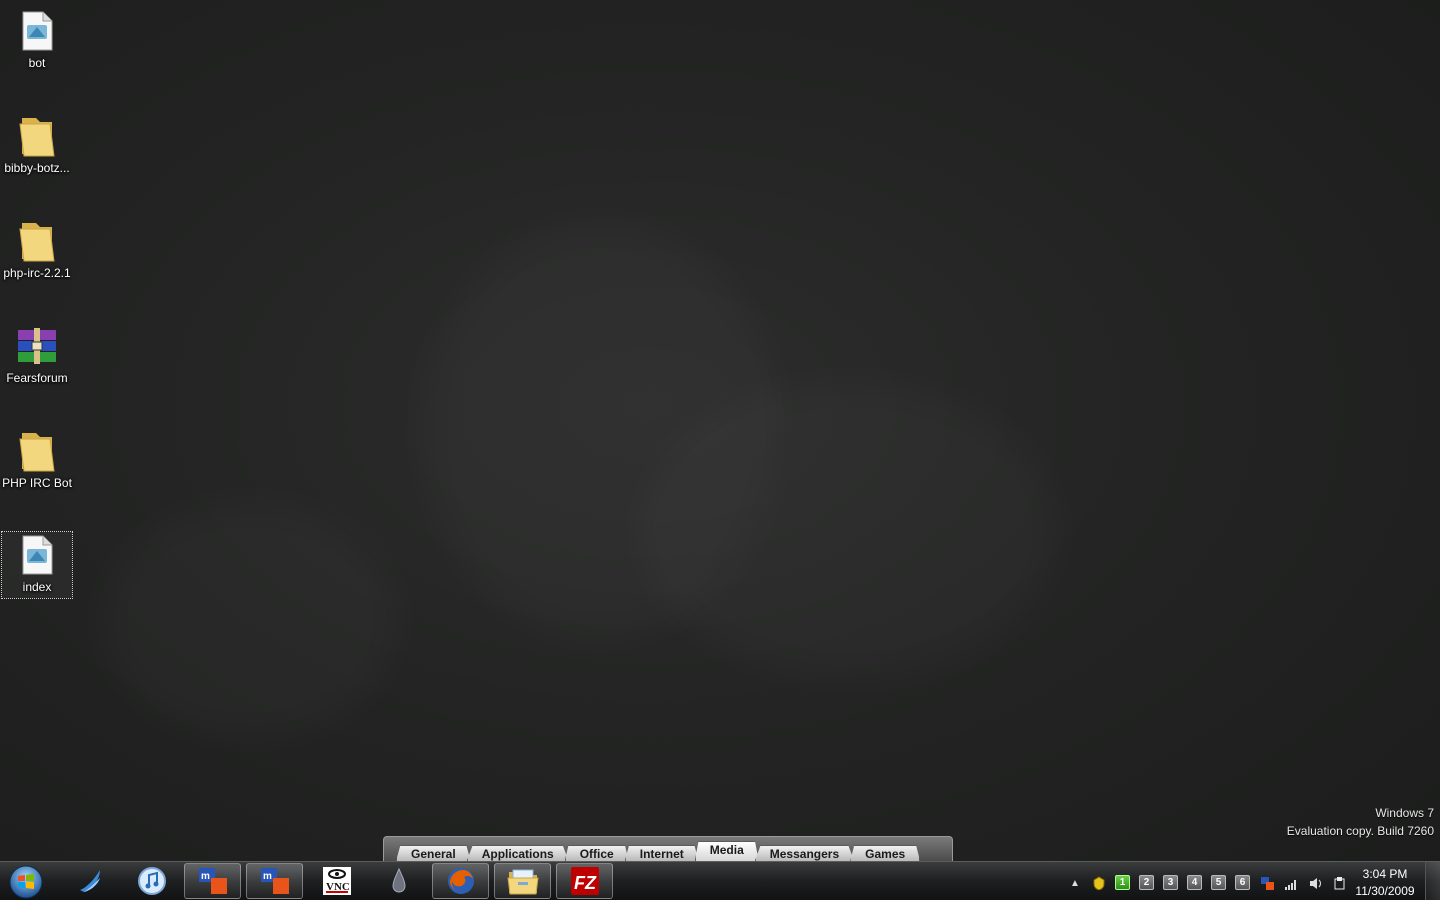 This screenshot has width=1440, height=900. Describe the element at coordinates (661, 853) in the screenshot. I see `dock-tab-internet: Internet` at that location.